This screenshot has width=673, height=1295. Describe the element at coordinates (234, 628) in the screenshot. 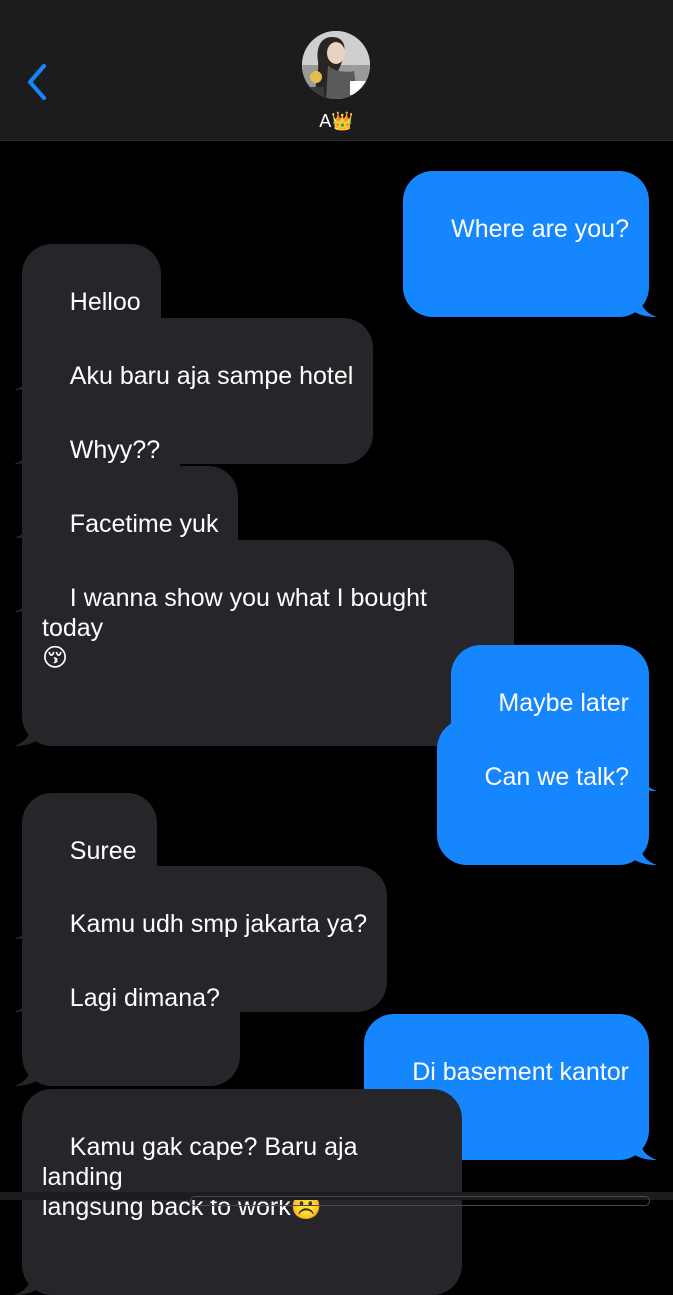

I see `message-text: I wanna show you what I bought today 😚` at that location.